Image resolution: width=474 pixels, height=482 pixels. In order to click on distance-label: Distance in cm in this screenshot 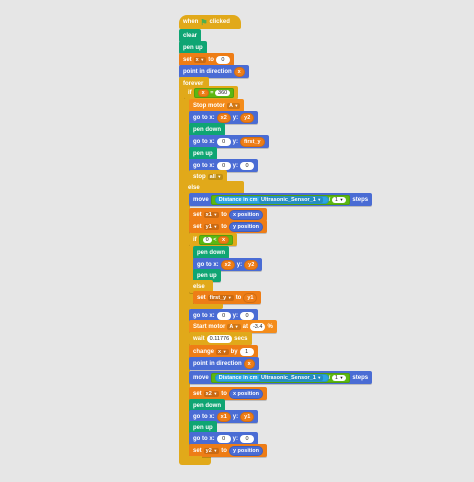, I will do `click(238, 377)`.